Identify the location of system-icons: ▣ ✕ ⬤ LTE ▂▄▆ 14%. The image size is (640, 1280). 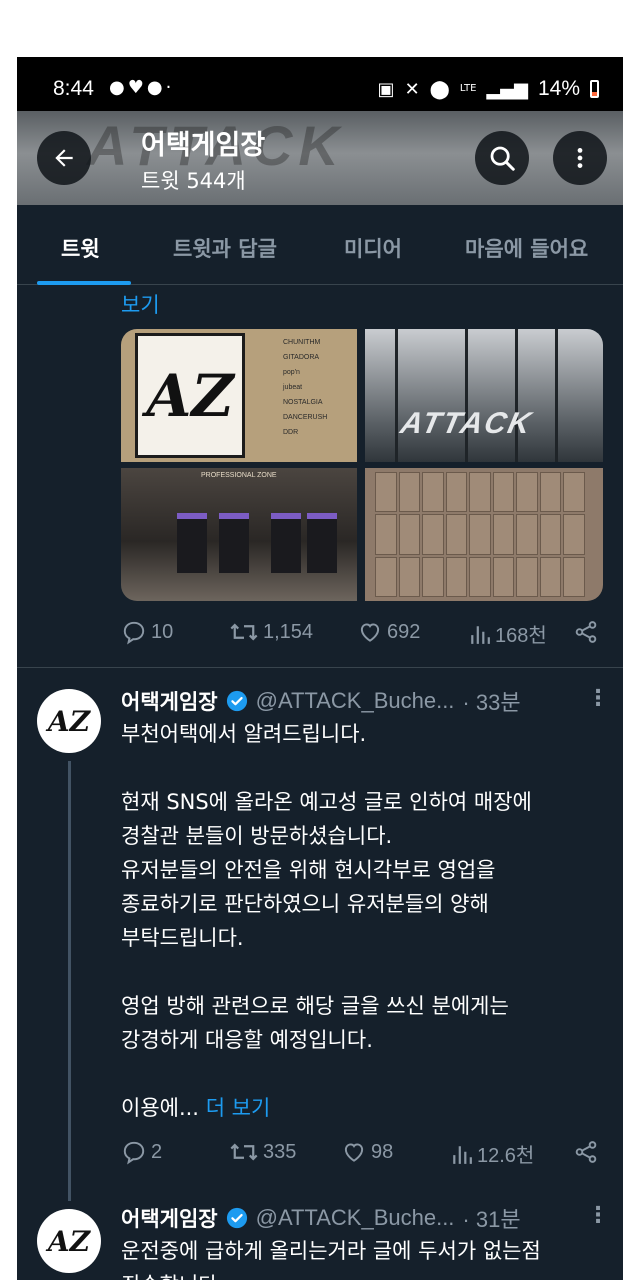
(488, 89).